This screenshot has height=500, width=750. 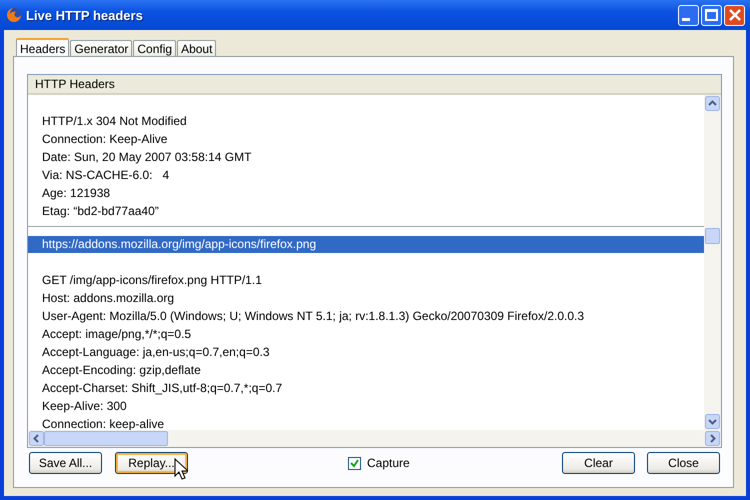 What do you see at coordinates (314, 316) in the screenshot?
I see `header-line: User-Agent: Mozilla/5.0 (Windows; U; Windows NT 5.1; ja; rv:1.8.1.3) Gecko/20070309 Firefox/2.0.0.3` at bounding box center [314, 316].